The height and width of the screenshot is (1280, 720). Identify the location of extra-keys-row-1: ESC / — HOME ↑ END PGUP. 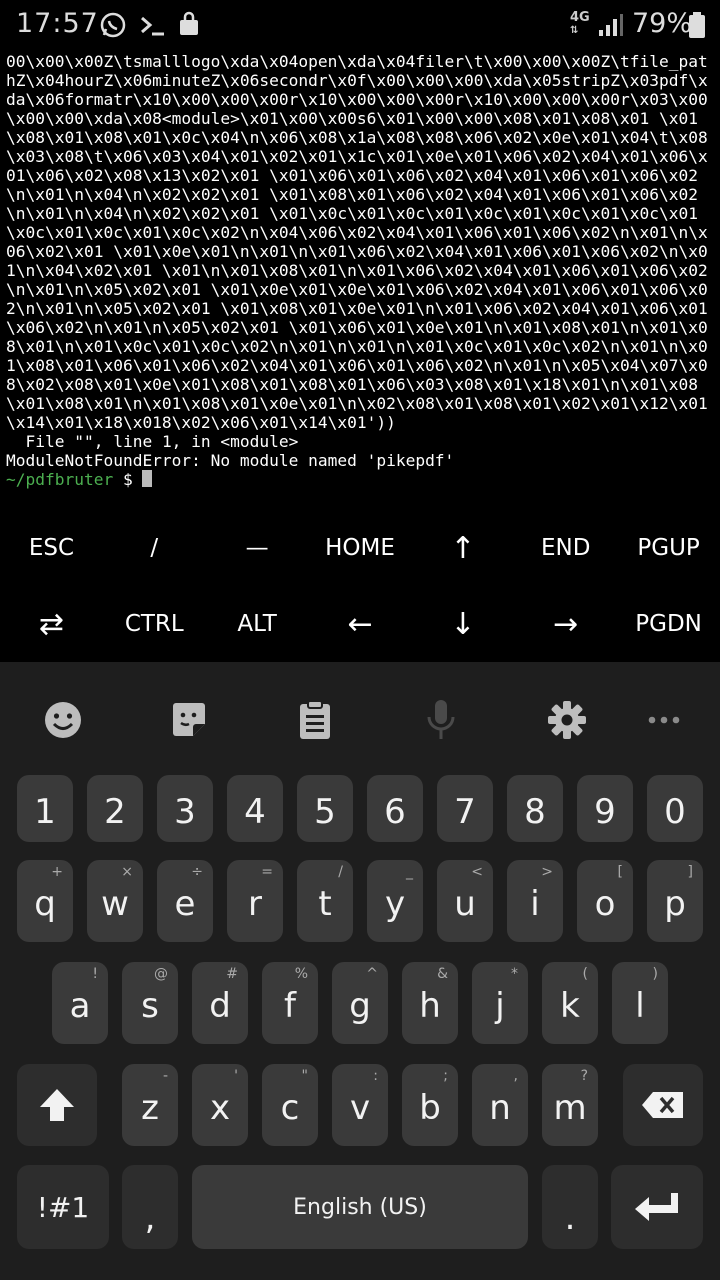
(360, 548).